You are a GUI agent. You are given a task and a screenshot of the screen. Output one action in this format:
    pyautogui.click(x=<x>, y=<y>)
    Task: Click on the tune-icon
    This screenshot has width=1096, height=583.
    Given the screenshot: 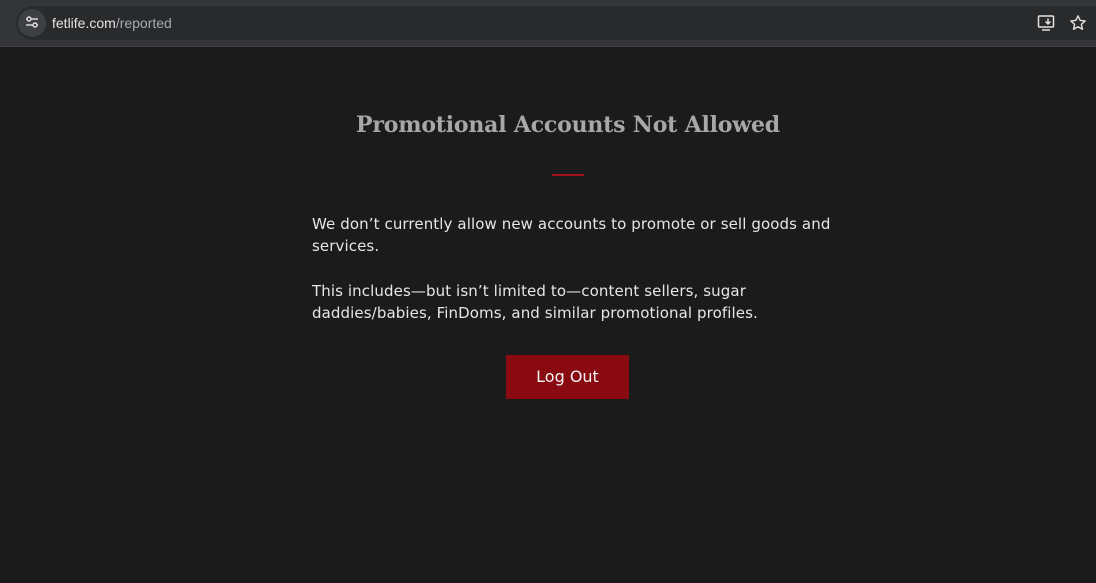 What is the action you would take?
    pyautogui.click(x=32, y=23)
    